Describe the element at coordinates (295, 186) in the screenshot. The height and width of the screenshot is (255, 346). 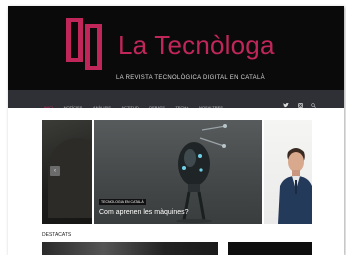
I see `person-image` at that location.